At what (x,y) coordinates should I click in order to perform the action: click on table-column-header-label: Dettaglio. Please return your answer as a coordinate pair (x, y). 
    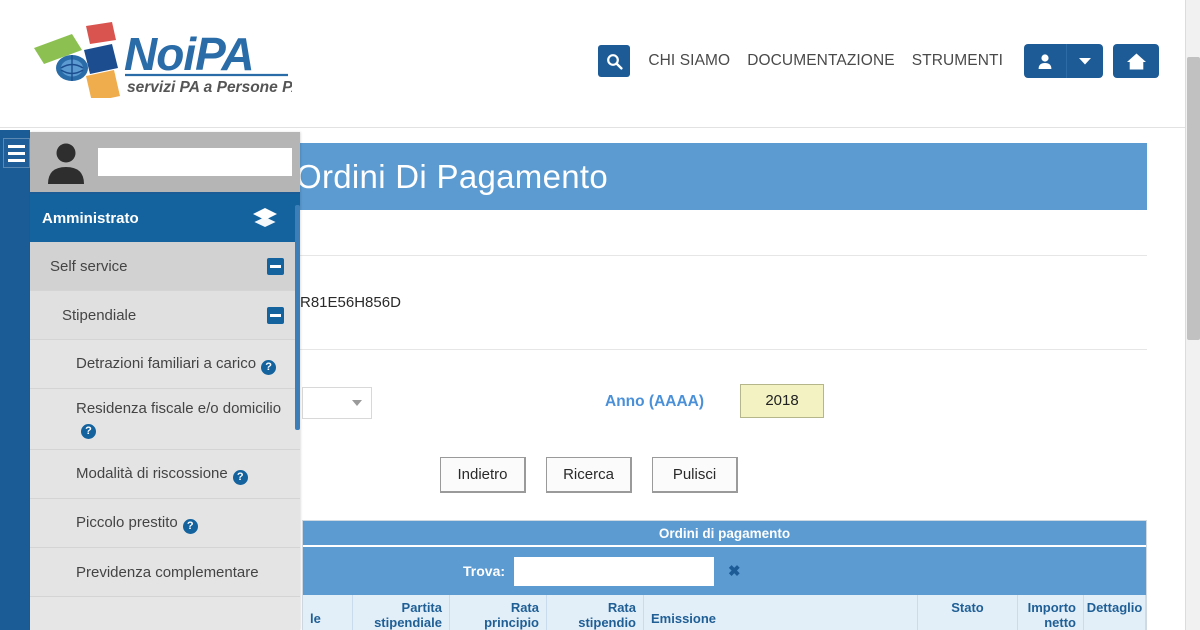
    Looking at the image, I should click on (1114, 607).